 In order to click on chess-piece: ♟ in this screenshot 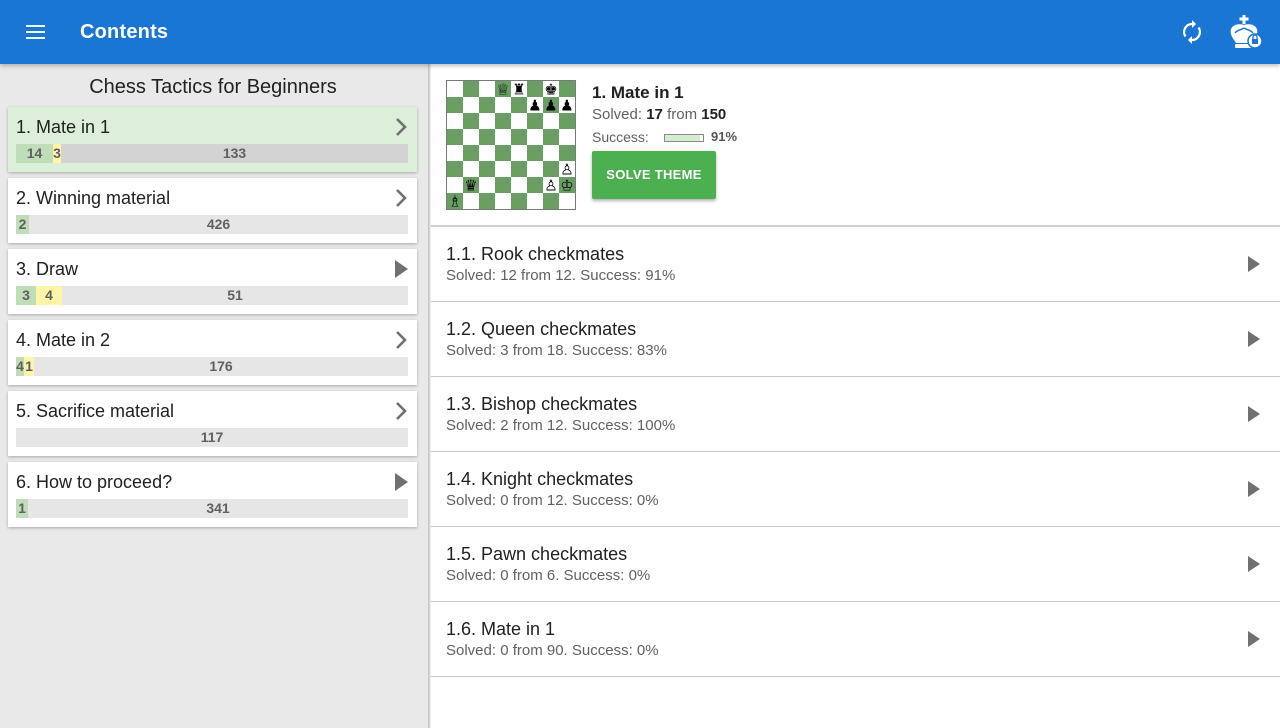, I will do `click(566, 106)`.